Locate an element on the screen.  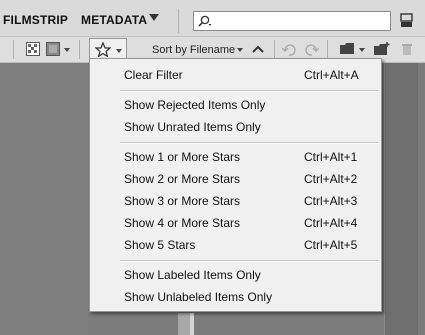
menu-item-2-stars: Show 2 or More Stars Ctrl+Alt+2 is located at coordinates (235, 179).